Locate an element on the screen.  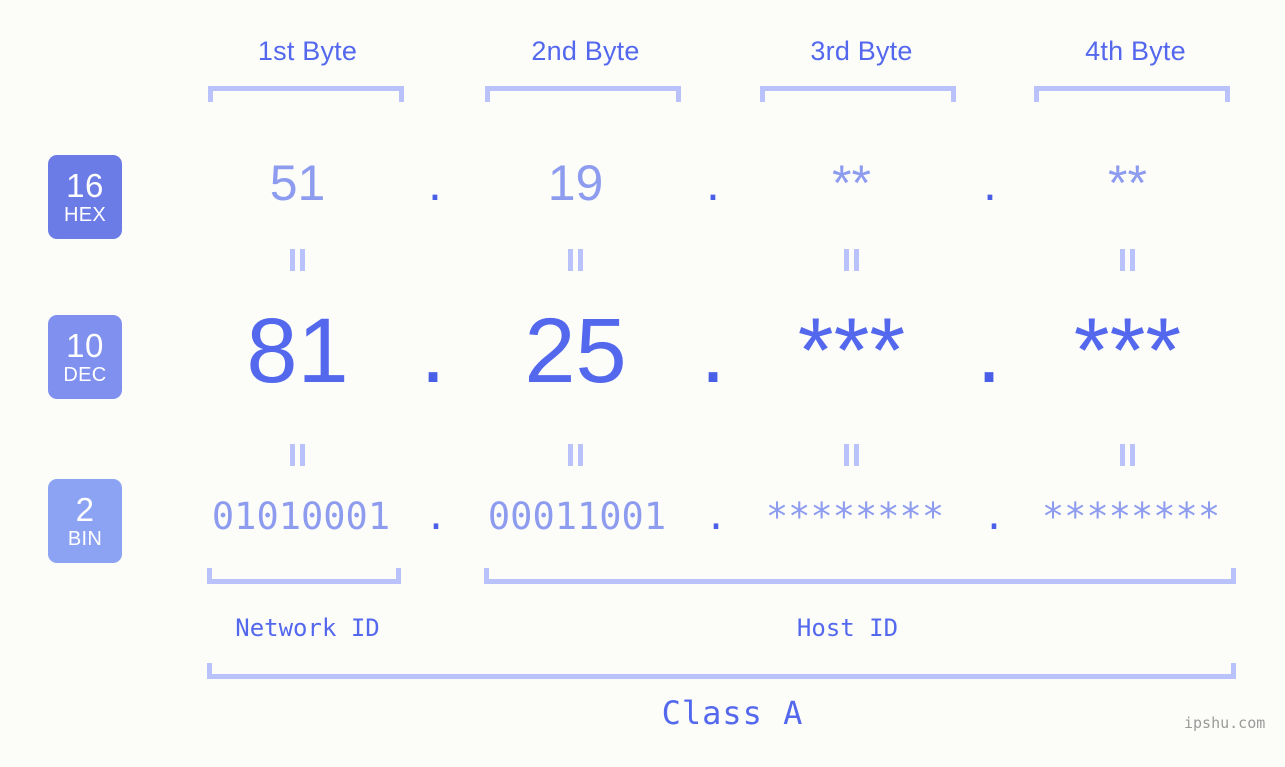
byte-header-label-1: 1st Byte is located at coordinates (307, 51).